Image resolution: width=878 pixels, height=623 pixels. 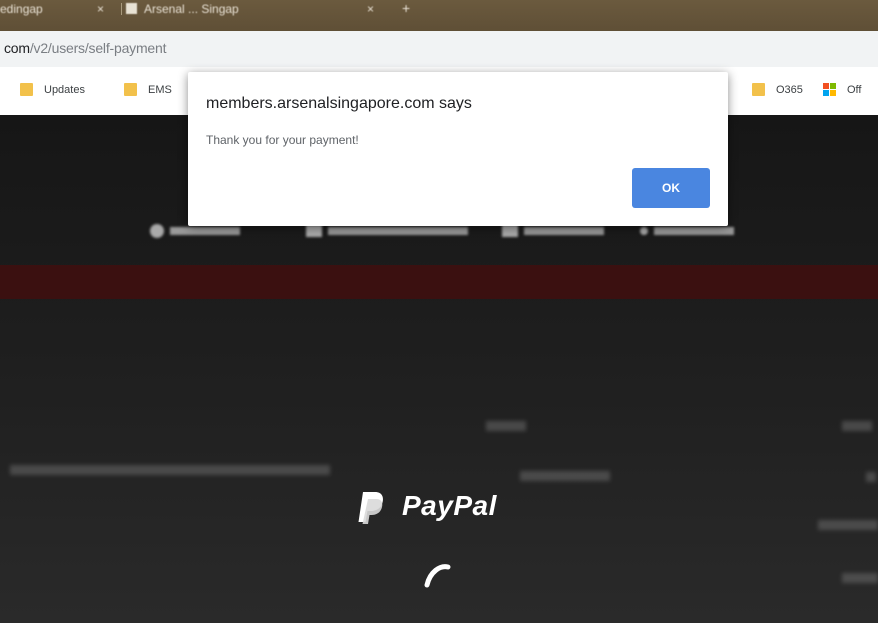 What do you see at coordinates (59, 11) in the screenshot?
I see `browser-tab: edingap ×` at bounding box center [59, 11].